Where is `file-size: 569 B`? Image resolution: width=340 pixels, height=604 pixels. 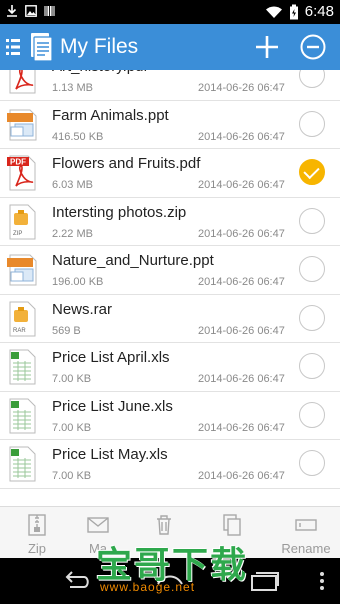
file-size: 569 B is located at coordinates (66, 330).